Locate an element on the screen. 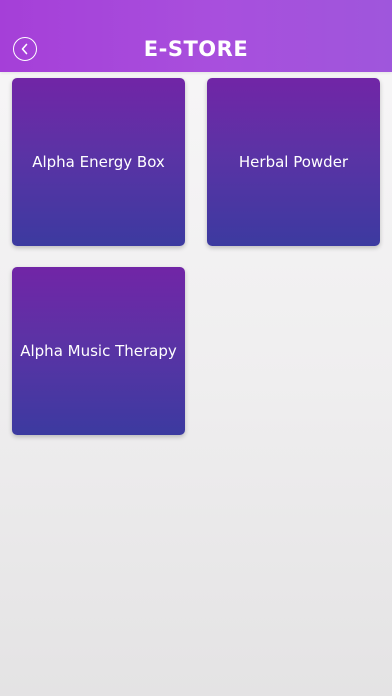  product-tile-alpha-energy-box: Alpha Energy Box is located at coordinates (98, 162).